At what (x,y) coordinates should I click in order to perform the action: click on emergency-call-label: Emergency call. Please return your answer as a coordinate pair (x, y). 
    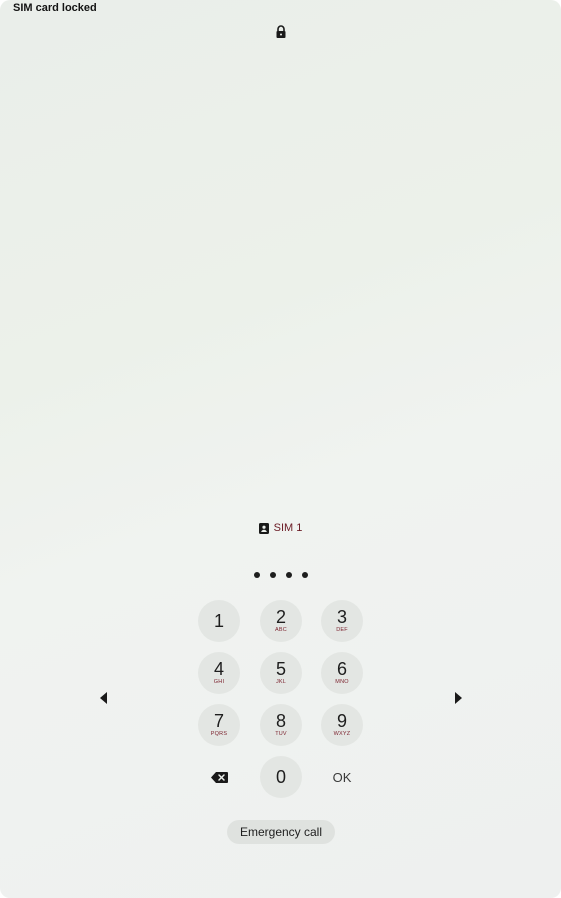
    Looking at the image, I should click on (281, 832).